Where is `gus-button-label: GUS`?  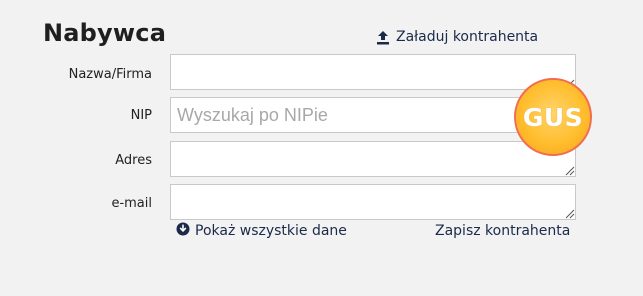
gus-button-label: GUS is located at coordinates (553, 117).